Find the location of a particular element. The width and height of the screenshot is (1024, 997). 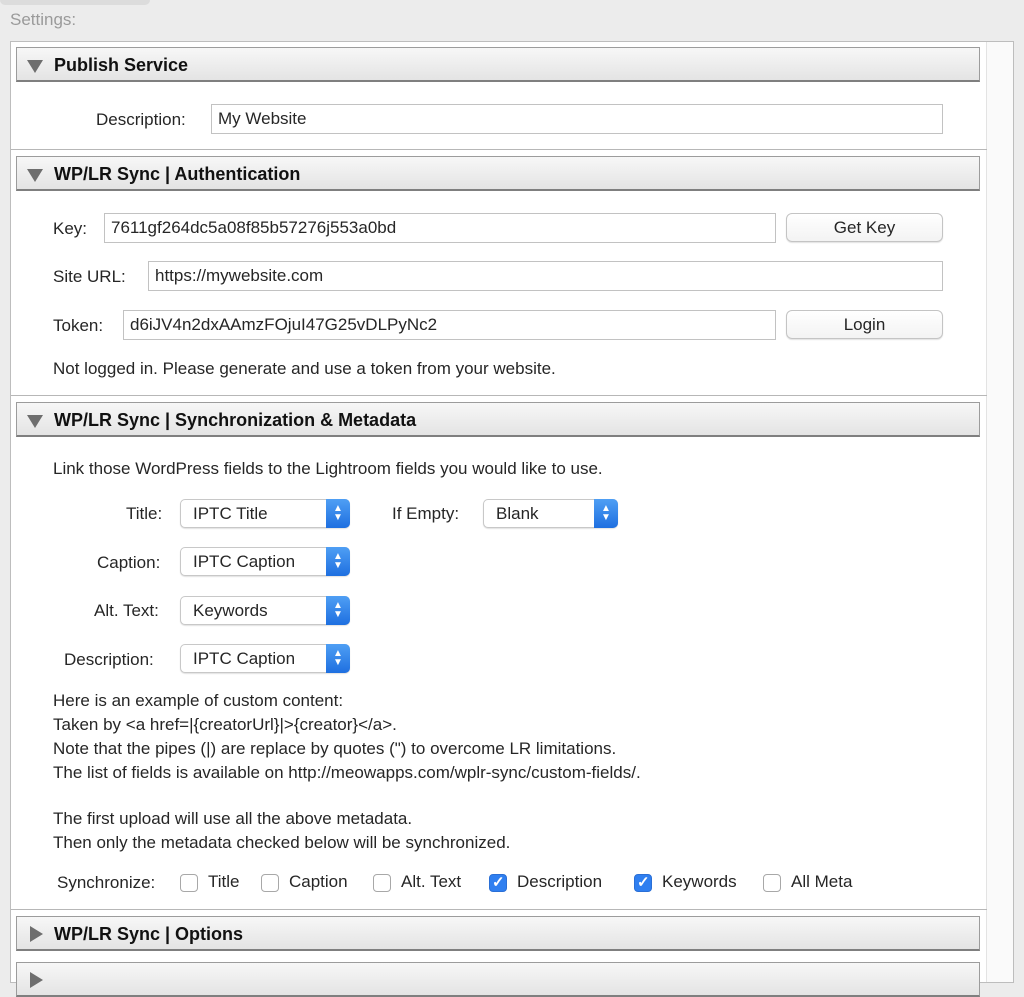

description-label: Description: is located at coordinates (141, 119).